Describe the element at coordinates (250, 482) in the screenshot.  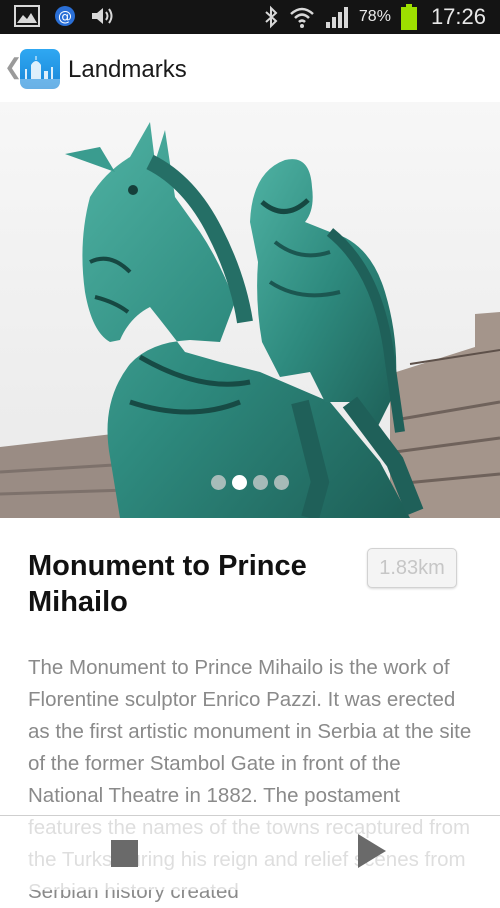
I see `carousel-indicator` at that location.